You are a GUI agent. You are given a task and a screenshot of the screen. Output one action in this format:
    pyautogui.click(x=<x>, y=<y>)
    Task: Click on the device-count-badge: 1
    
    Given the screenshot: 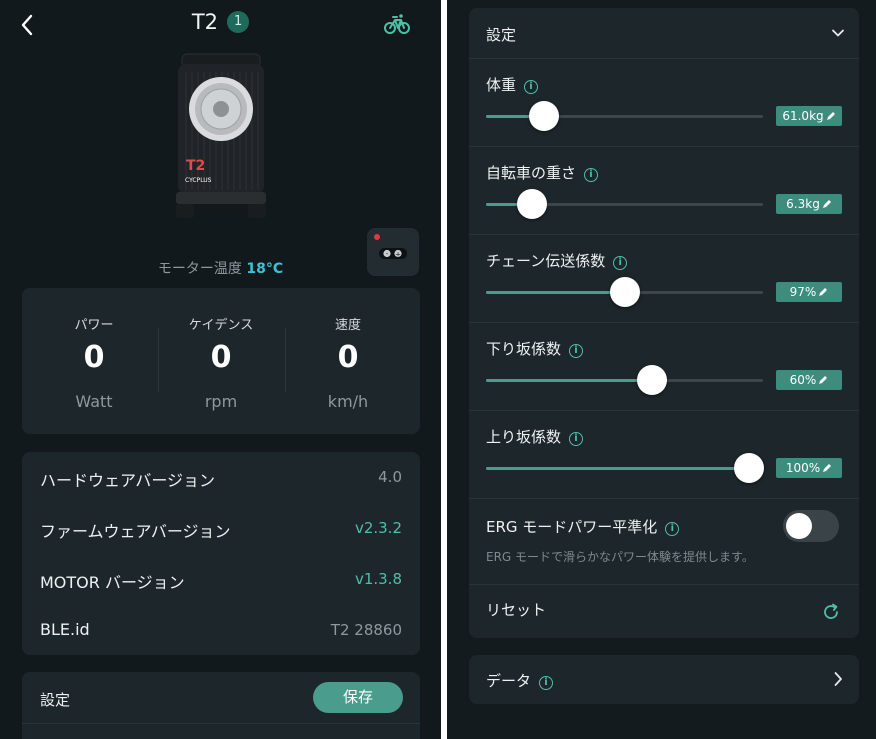 What is the action you would take?
    pyautogui.click(x=238, y=22)
    